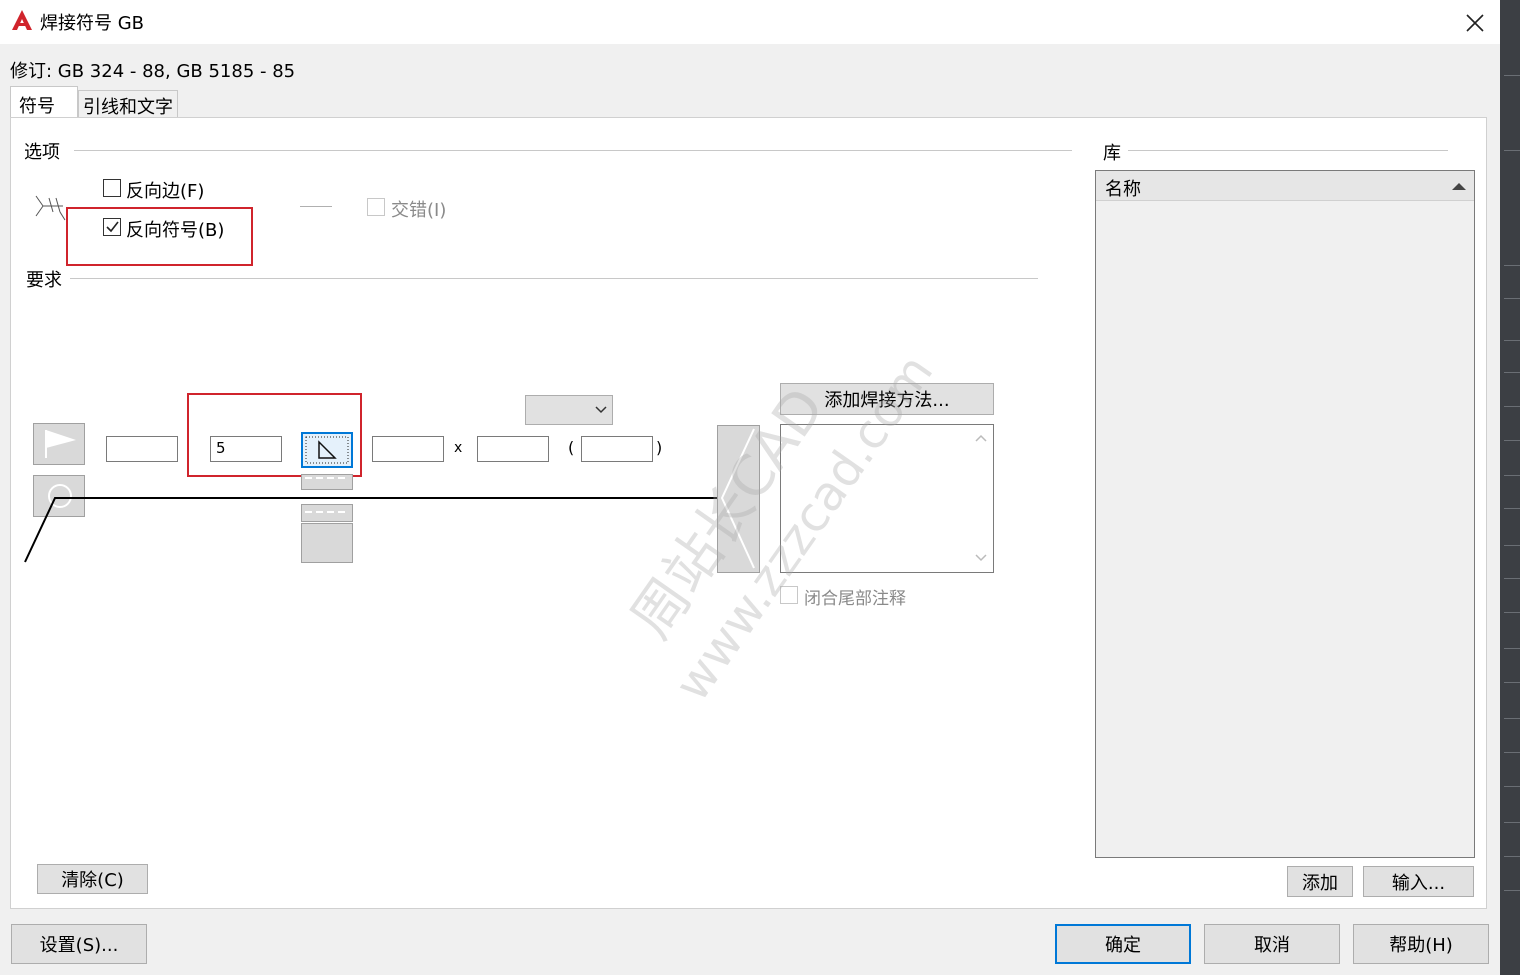  Describe the element at coordinates (1510, 487) in the screenshot. I see `background-app-strip` at that location.